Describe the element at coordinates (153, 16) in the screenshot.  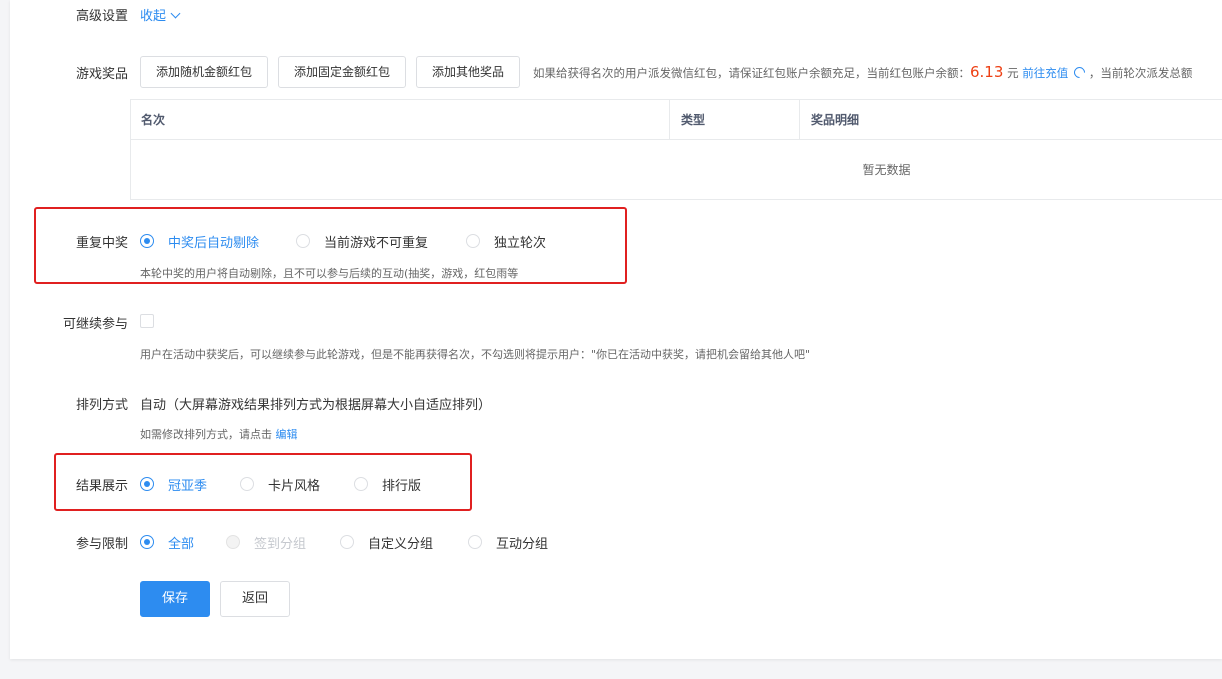
I see `collapse-label: 收起` at that location.